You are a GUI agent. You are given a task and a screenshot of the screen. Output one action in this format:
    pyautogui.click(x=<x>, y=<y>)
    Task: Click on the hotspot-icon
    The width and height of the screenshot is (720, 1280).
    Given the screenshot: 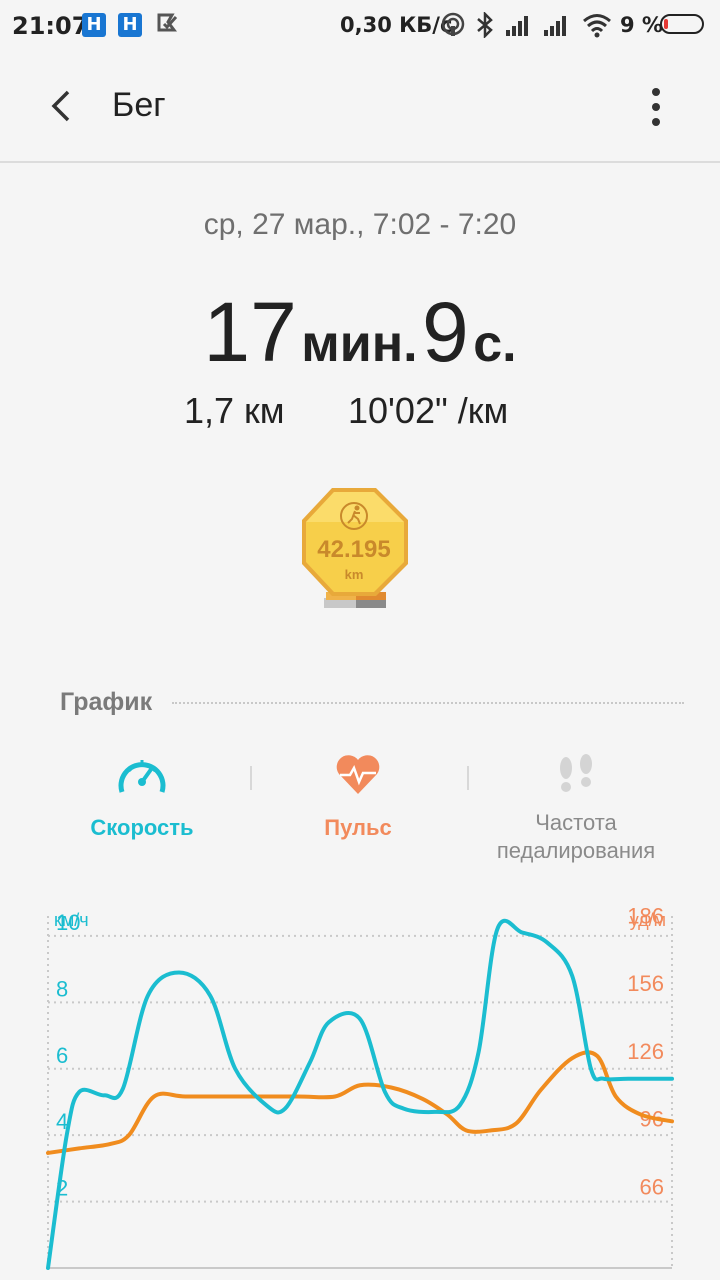 What is the action you would take?
    pyautogui.click(x=453, y=24)
    